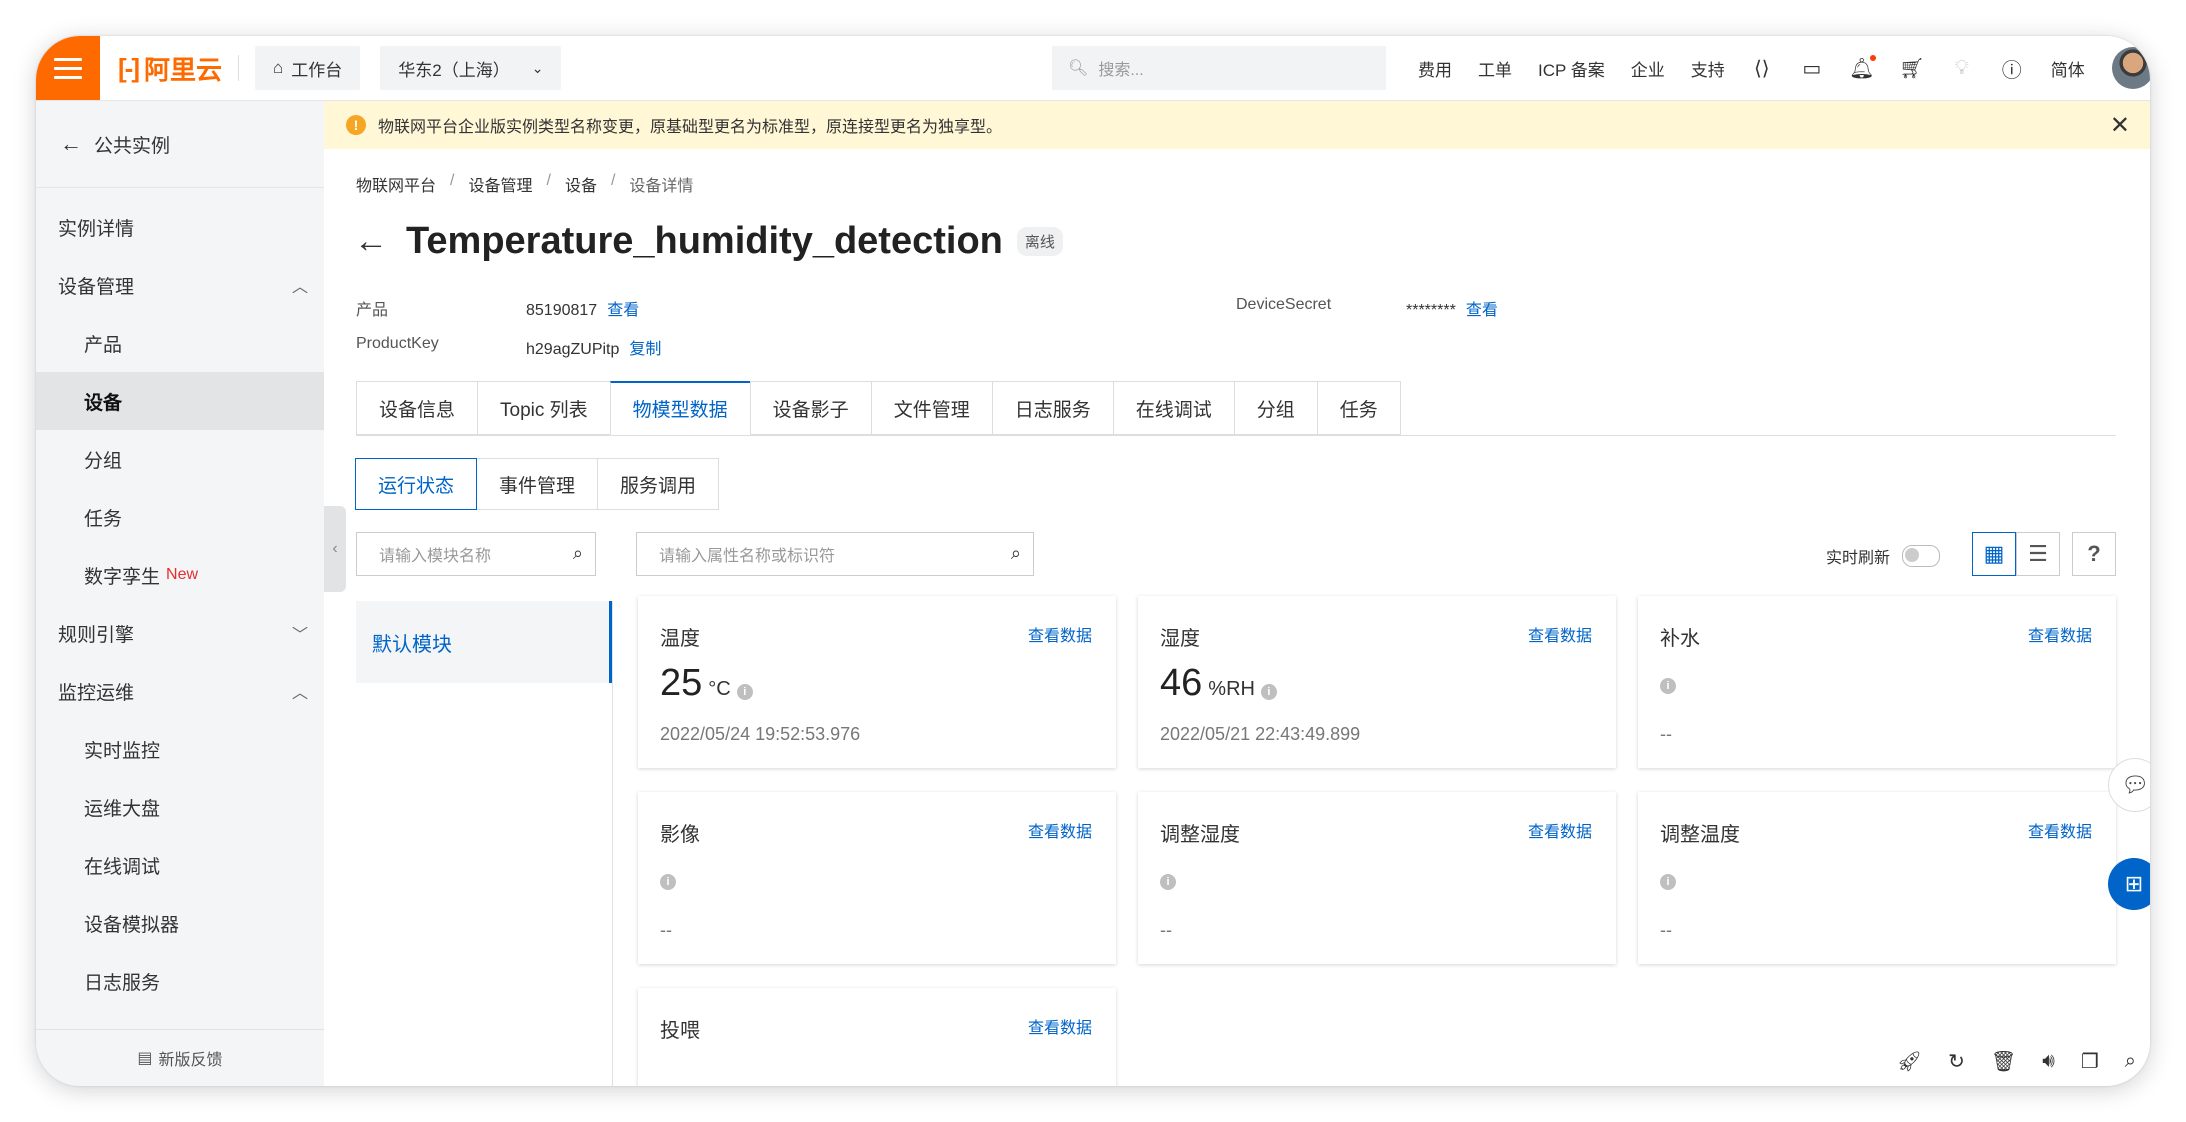 The width and height of the screenshot is (2186, 1122). What do you see at coordinates (2090, 1061) in the screenshot?
I see `window-icon: ❐` at bounding box center [2090, 1061].